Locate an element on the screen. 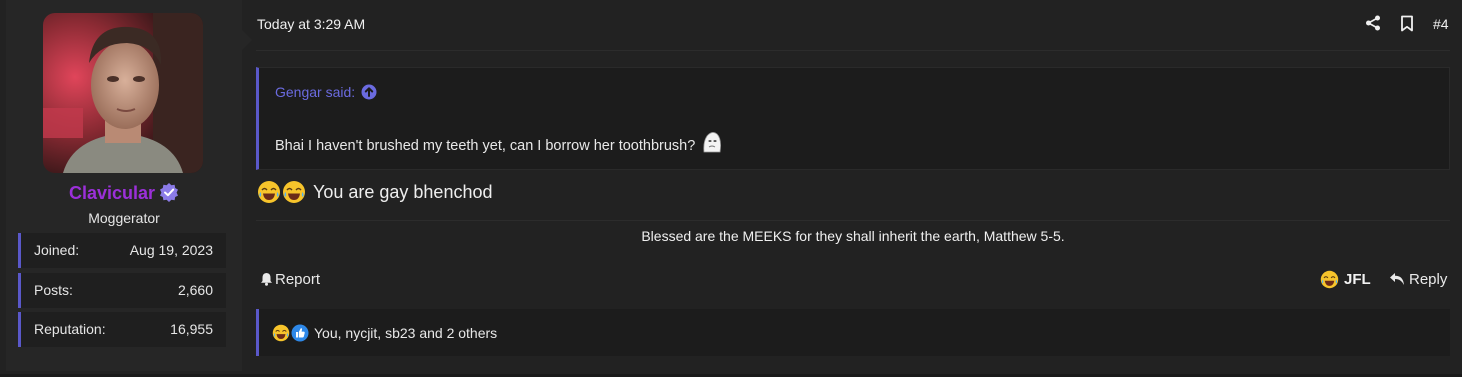  thumbs-up-icon is located at coordinates (300, 333).